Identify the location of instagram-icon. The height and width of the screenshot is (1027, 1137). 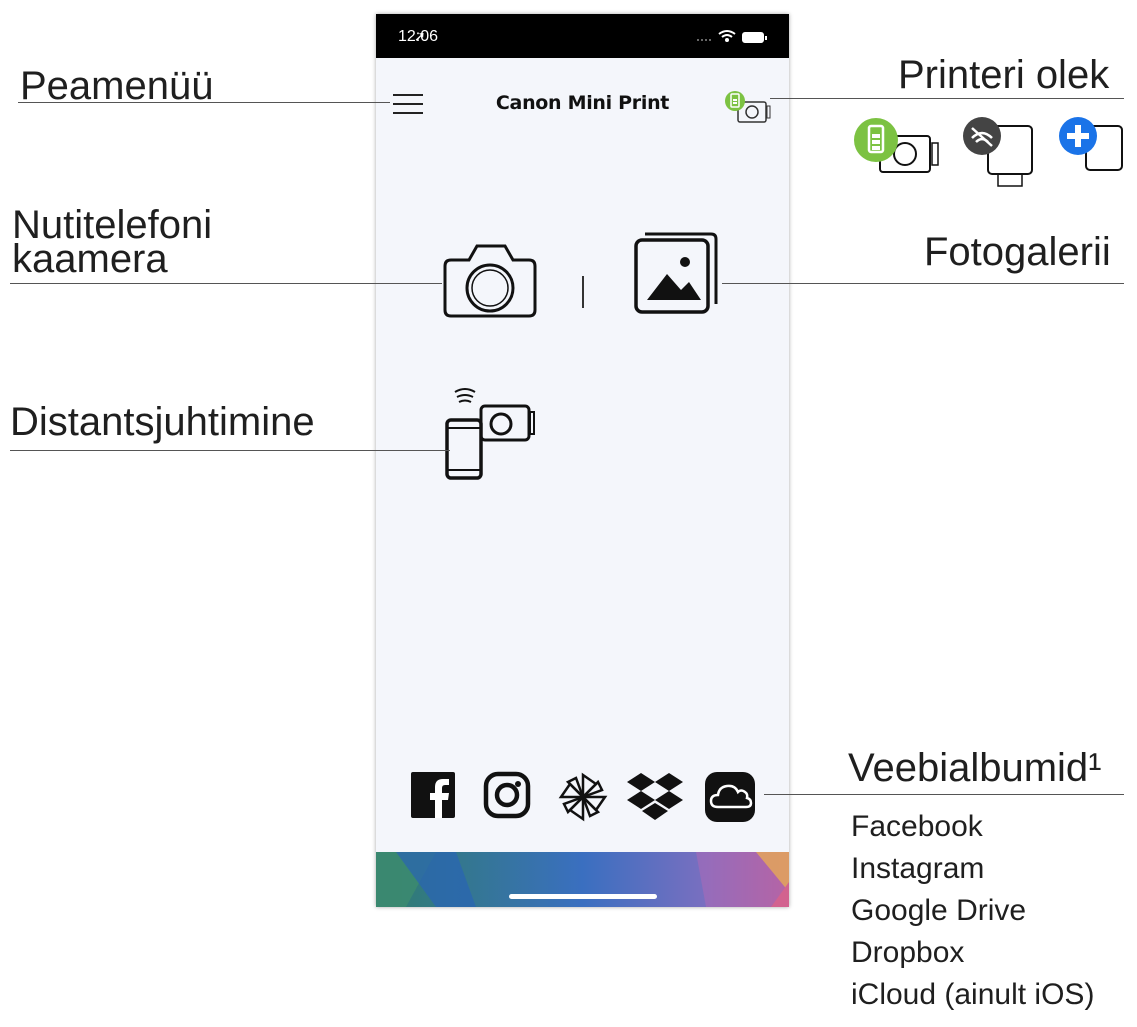
(507, 795).